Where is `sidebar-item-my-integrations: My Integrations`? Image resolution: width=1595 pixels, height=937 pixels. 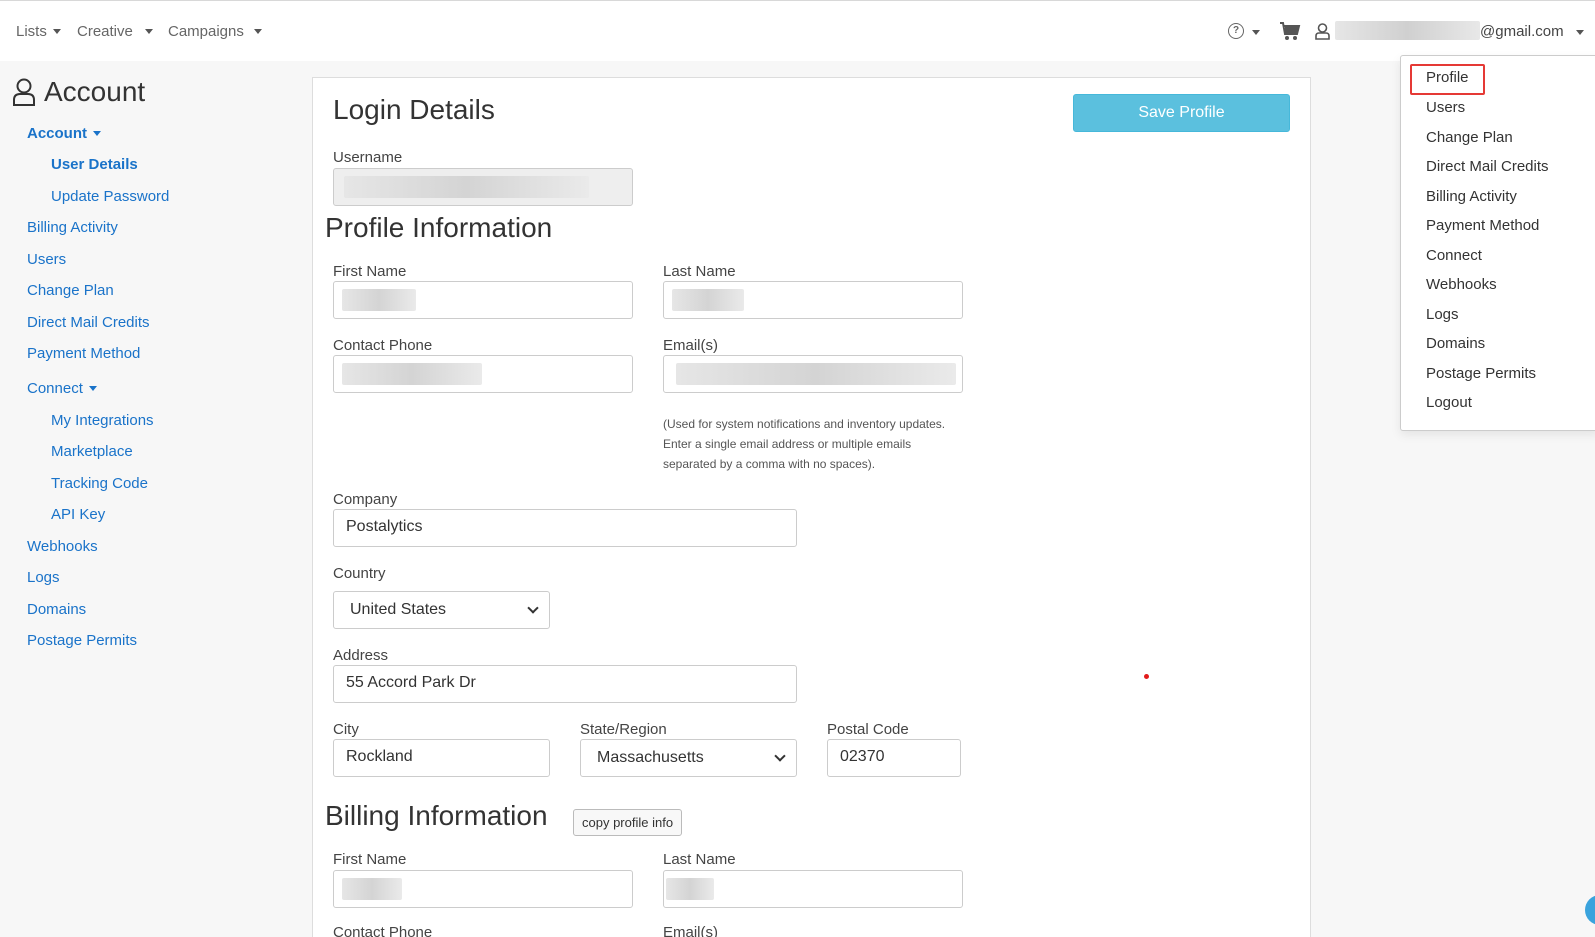 sidebar-item-my-integrations: My Integrations is located at coordinates (102, 420).